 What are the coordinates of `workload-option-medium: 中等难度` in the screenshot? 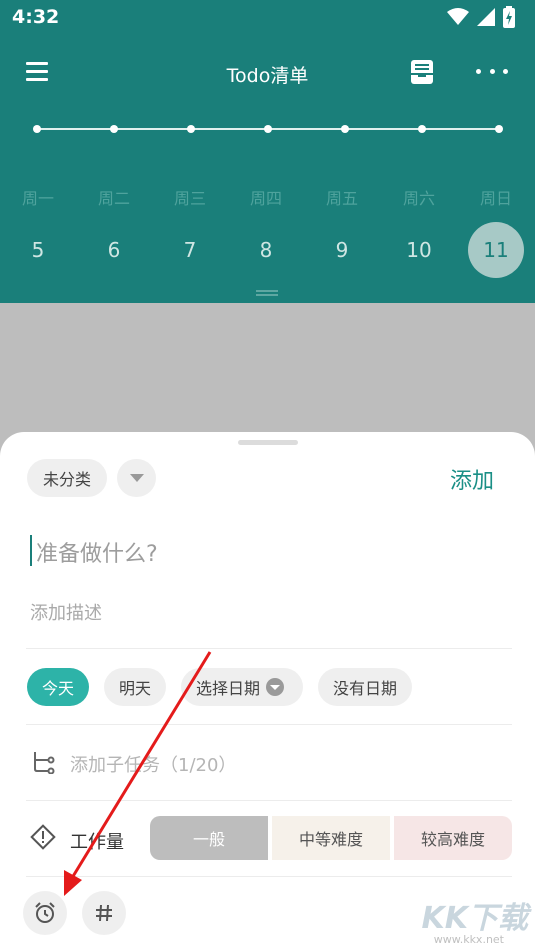 It's located at (331, 838).